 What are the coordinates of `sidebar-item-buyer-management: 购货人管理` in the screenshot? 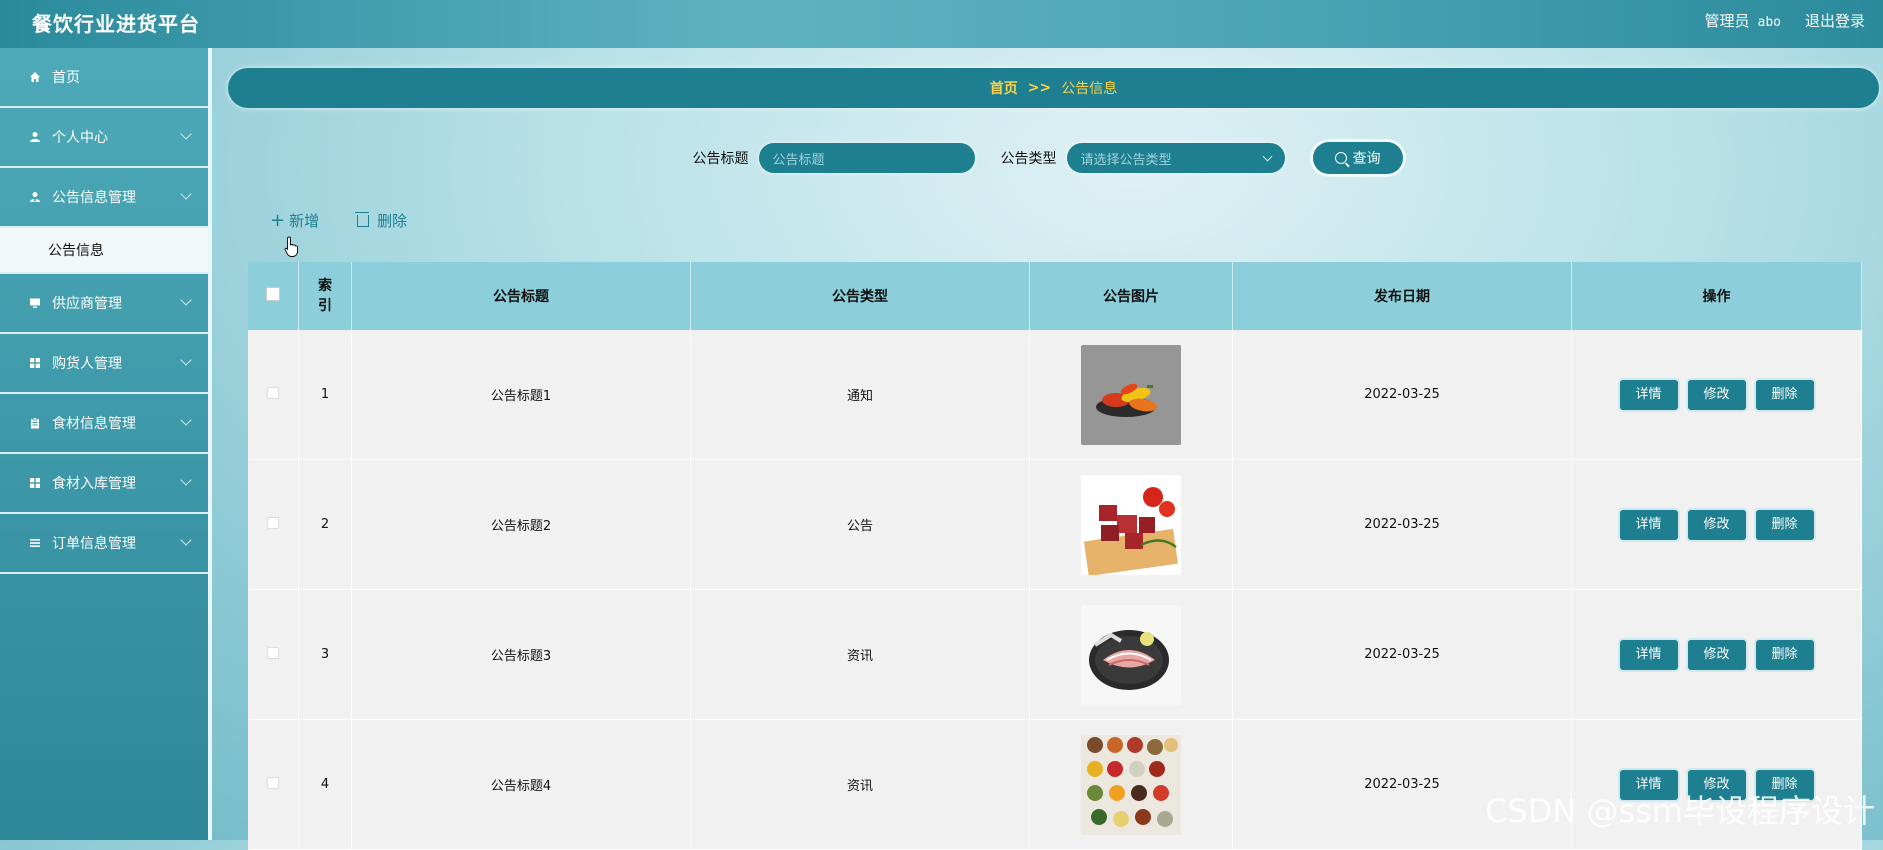 It's located at (104, 364).